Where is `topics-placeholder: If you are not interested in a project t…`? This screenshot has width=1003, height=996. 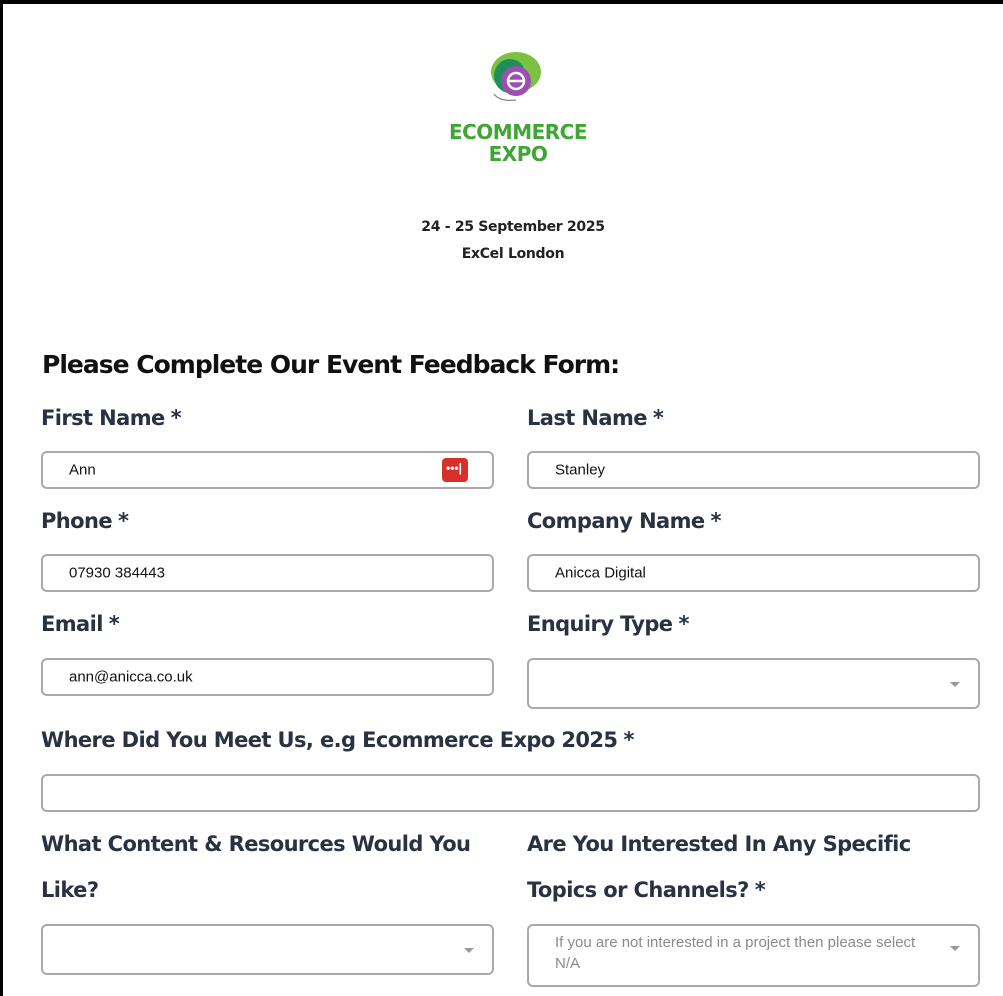
topics-placeholder: If you are not interested in a project t… is located at coordinates (735, 953).